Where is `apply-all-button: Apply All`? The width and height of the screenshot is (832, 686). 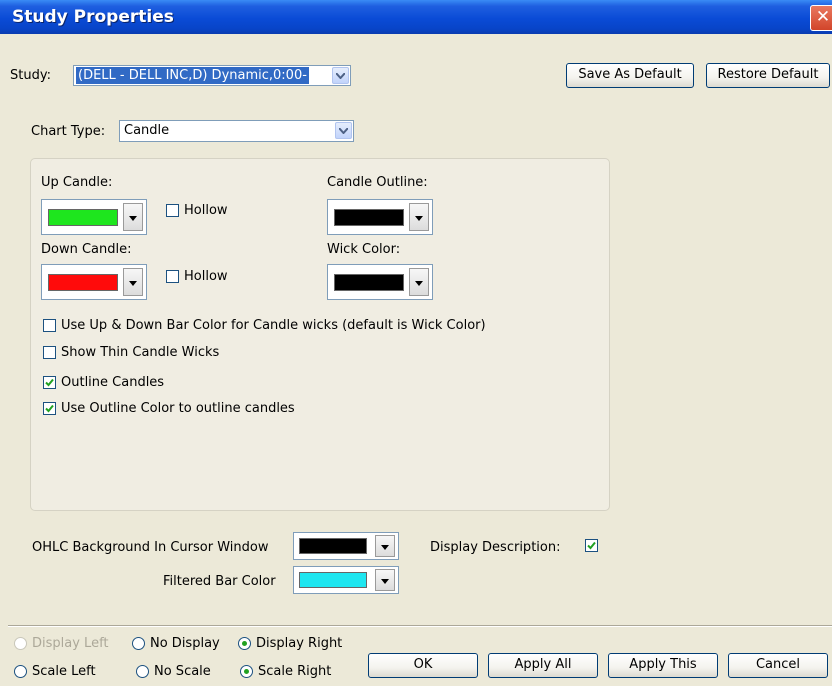
apply-all-button: Apply All is located at coordinates (543, 665).